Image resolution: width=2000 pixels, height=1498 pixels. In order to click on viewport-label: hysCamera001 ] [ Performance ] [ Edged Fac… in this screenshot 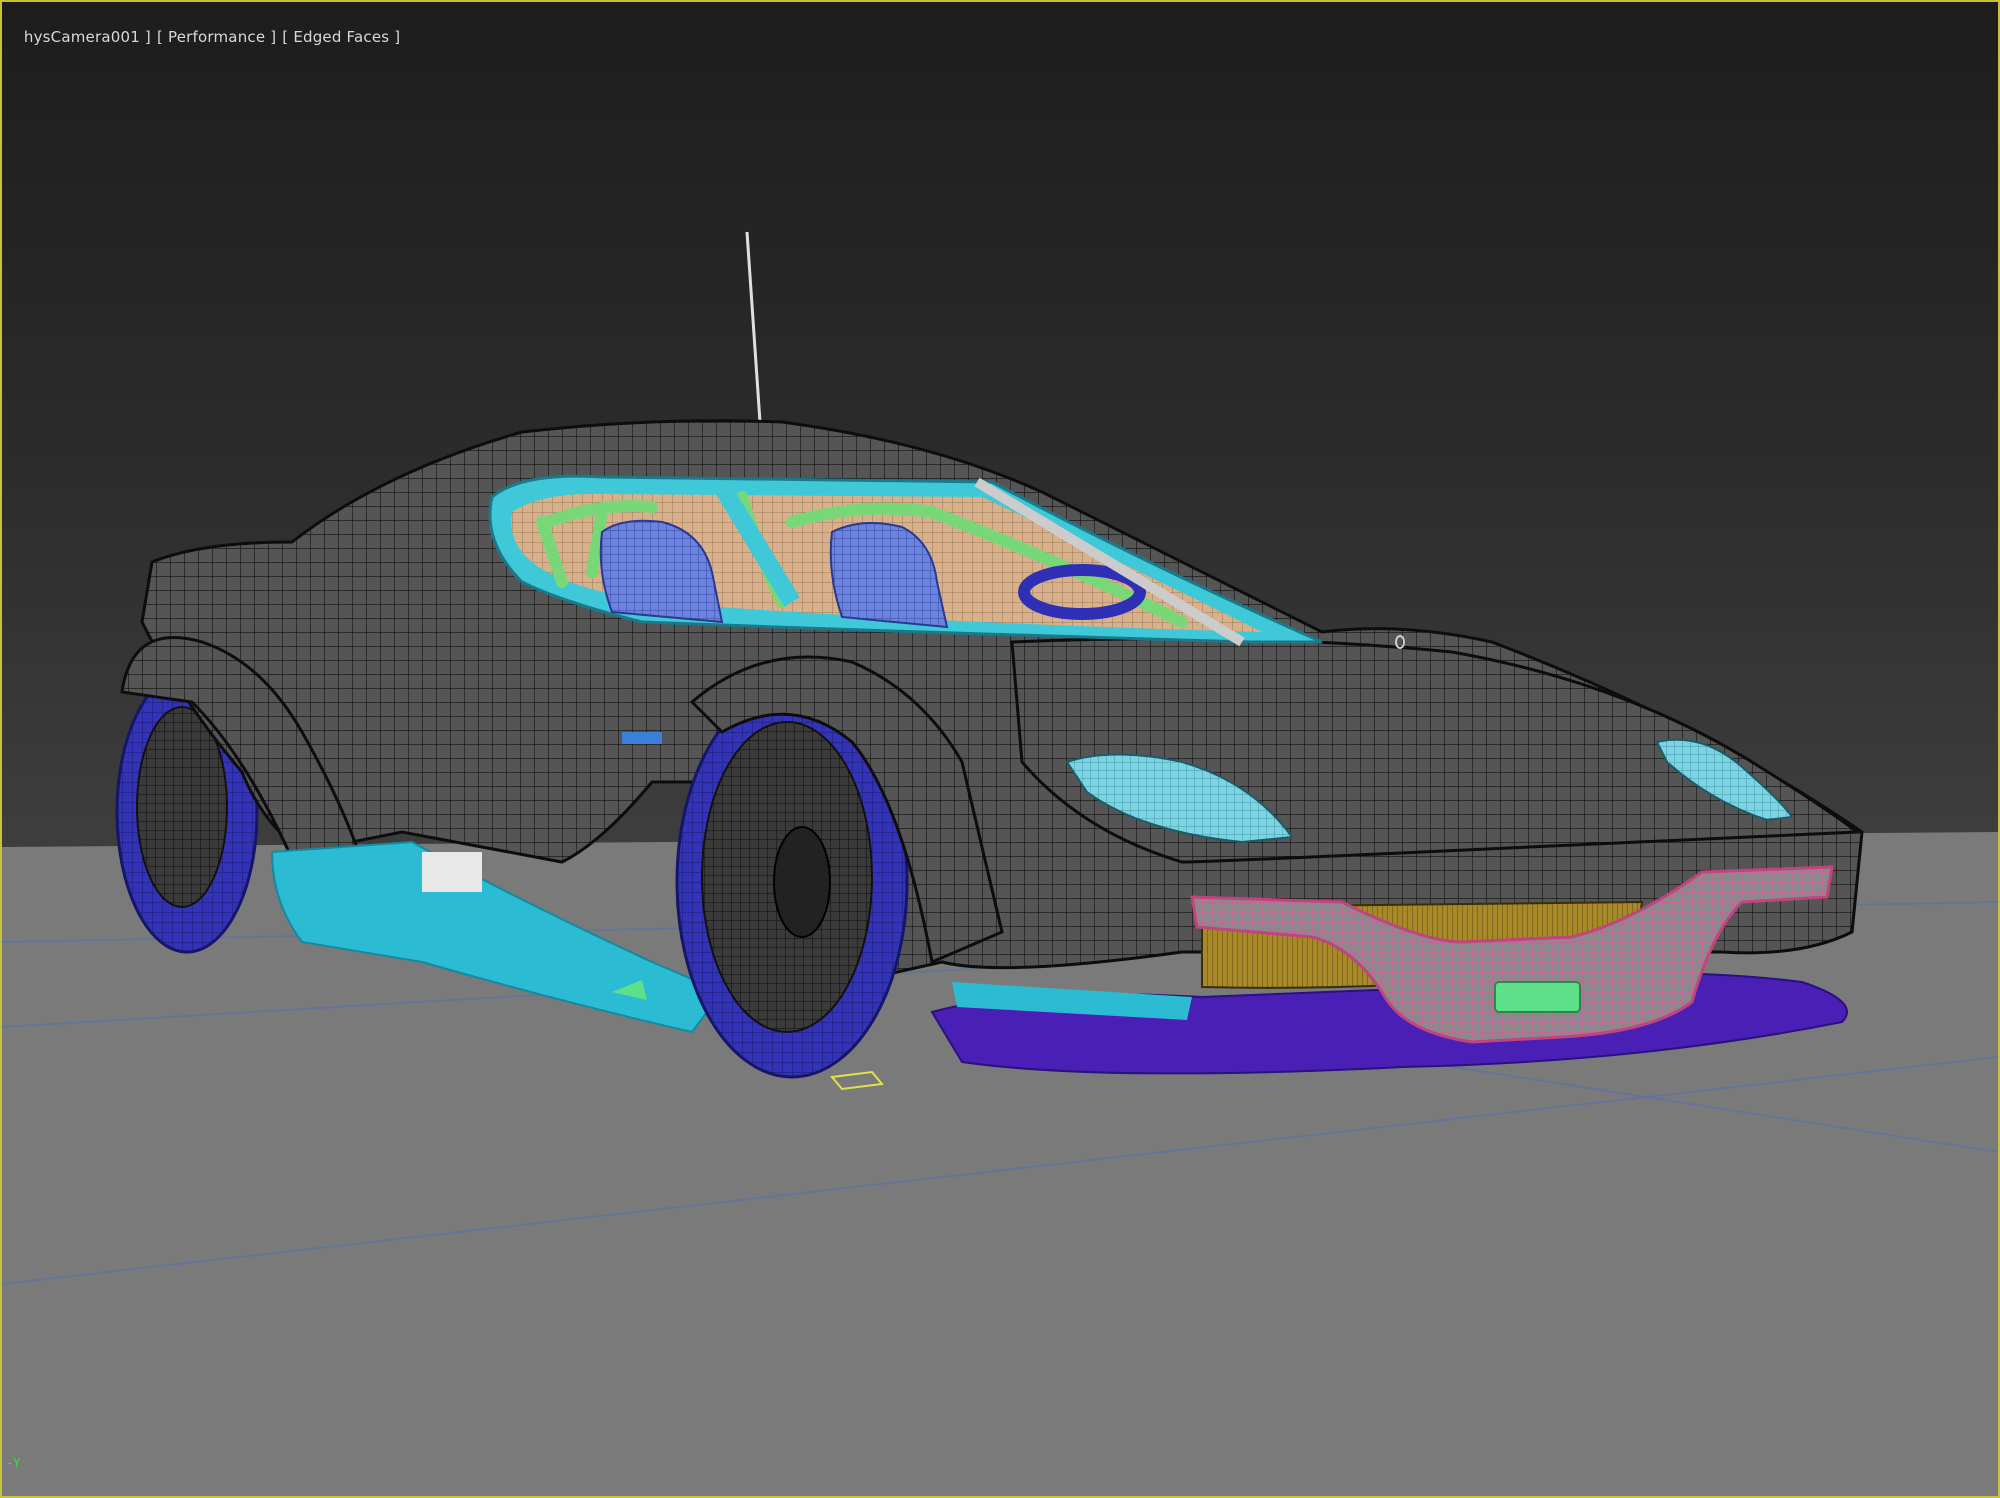, I will do `click(205, 37)`.